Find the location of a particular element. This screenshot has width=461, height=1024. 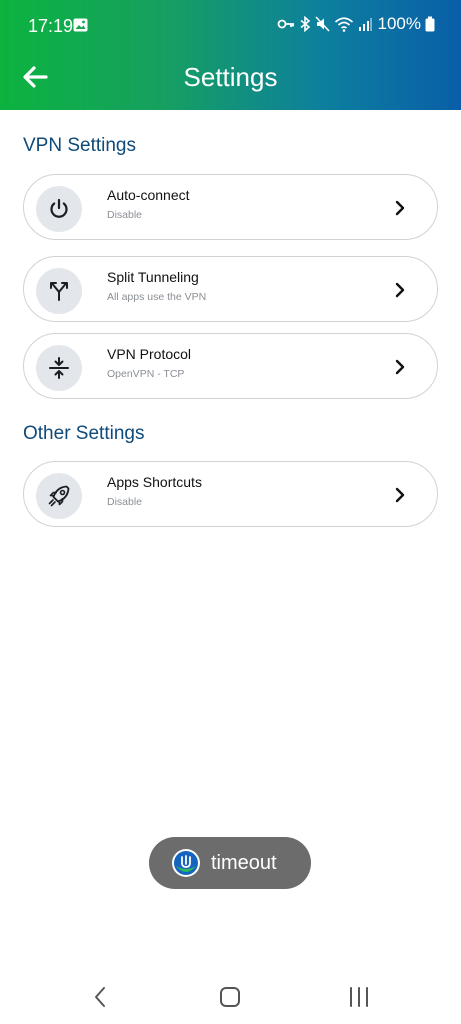

vpn-key-icon is located at coordinates (285, 24).